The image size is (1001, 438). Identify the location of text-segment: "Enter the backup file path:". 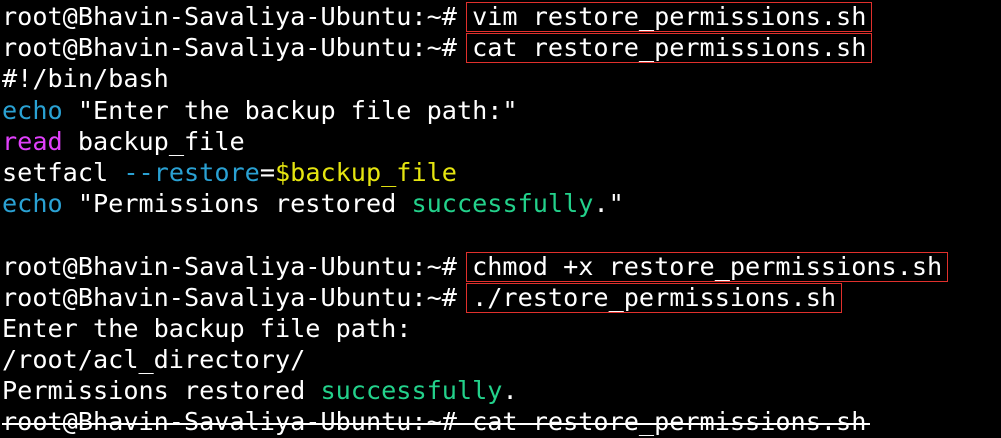
(290, 110).